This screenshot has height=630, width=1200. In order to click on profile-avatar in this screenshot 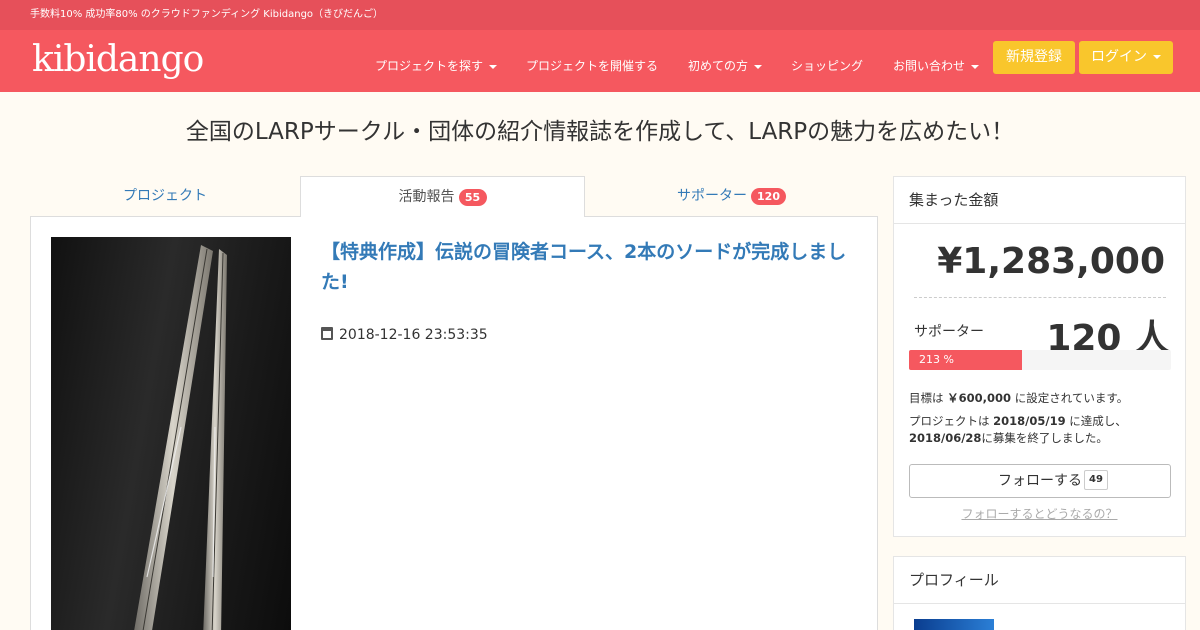, I will do `click(954, 624)`.